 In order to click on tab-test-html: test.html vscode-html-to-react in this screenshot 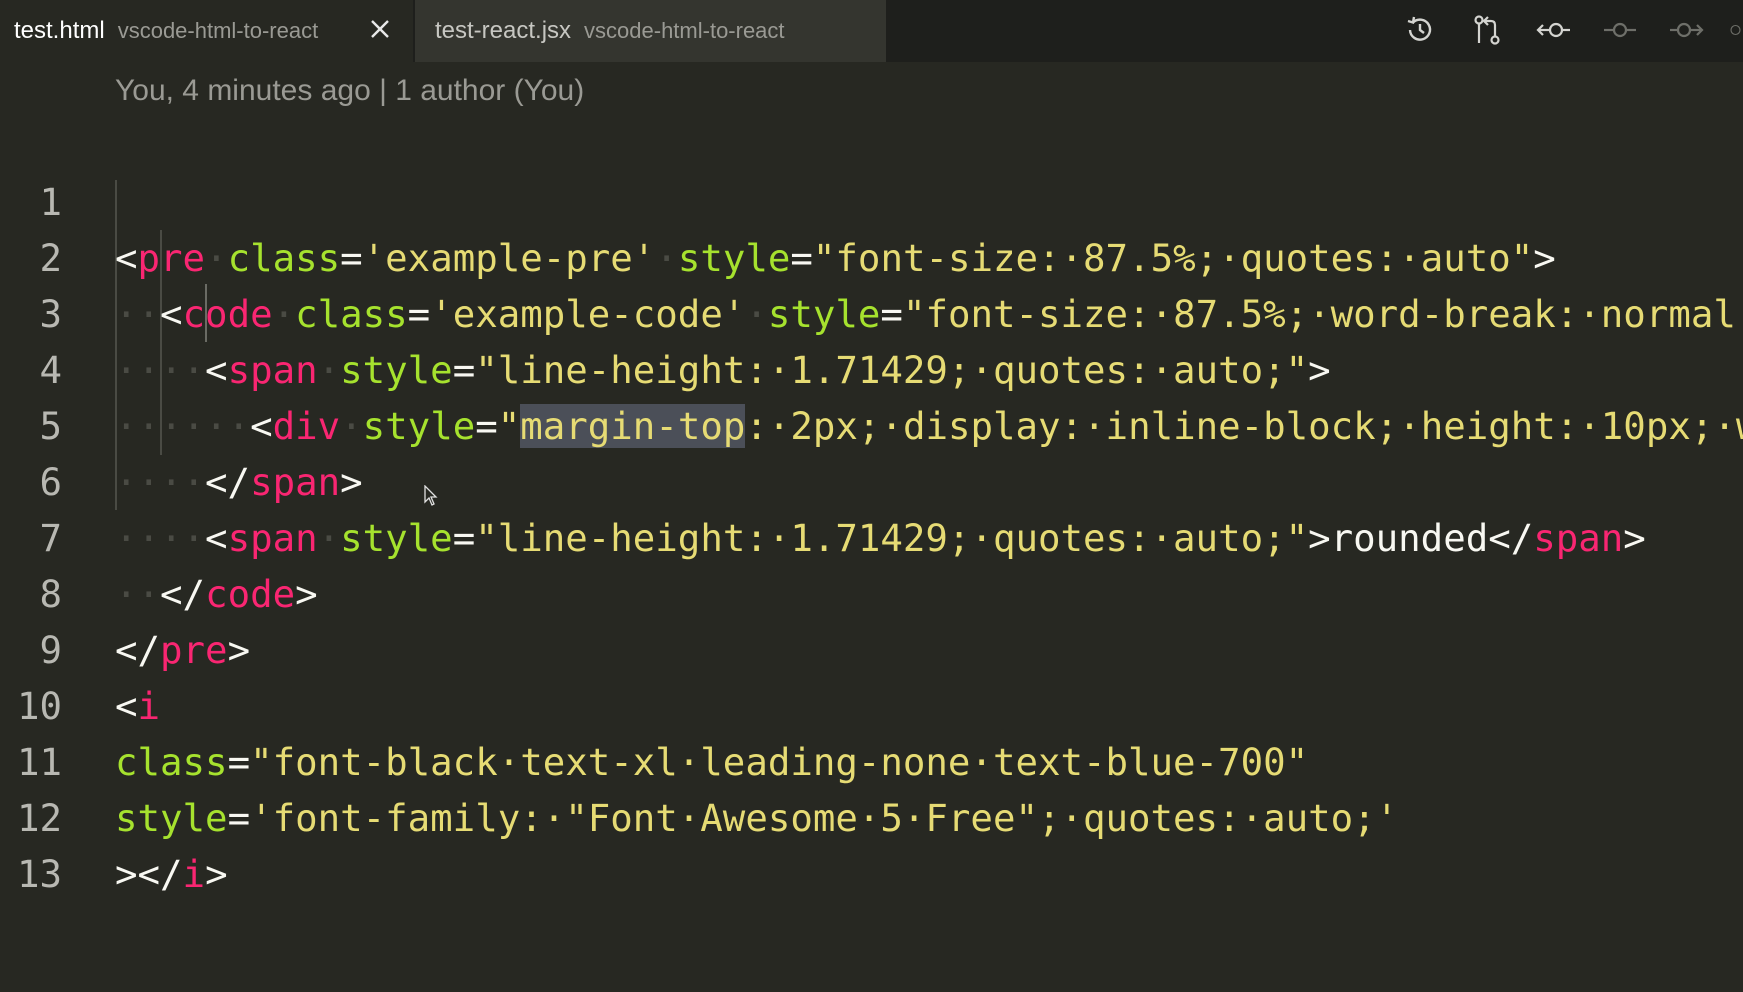, I will do `click(206, 31)`.